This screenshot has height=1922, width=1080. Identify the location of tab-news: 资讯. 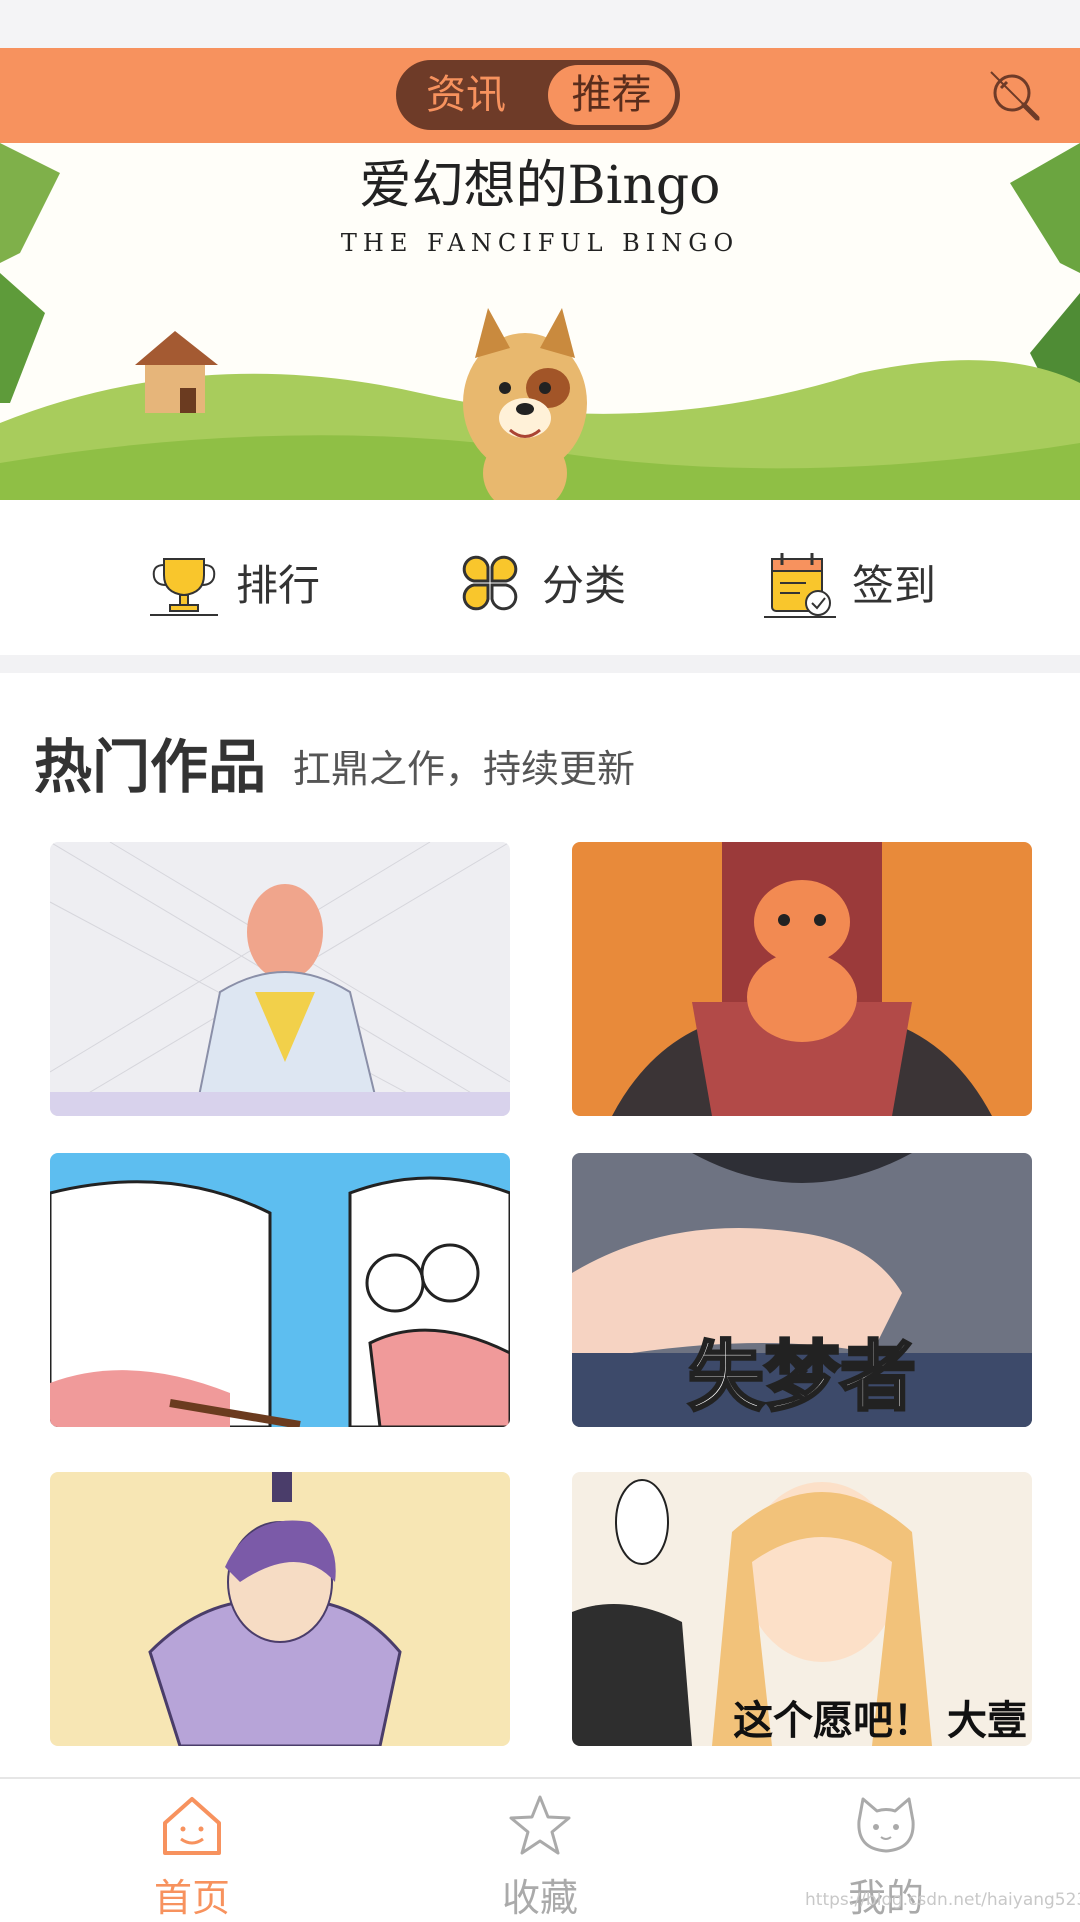
(466, 95).